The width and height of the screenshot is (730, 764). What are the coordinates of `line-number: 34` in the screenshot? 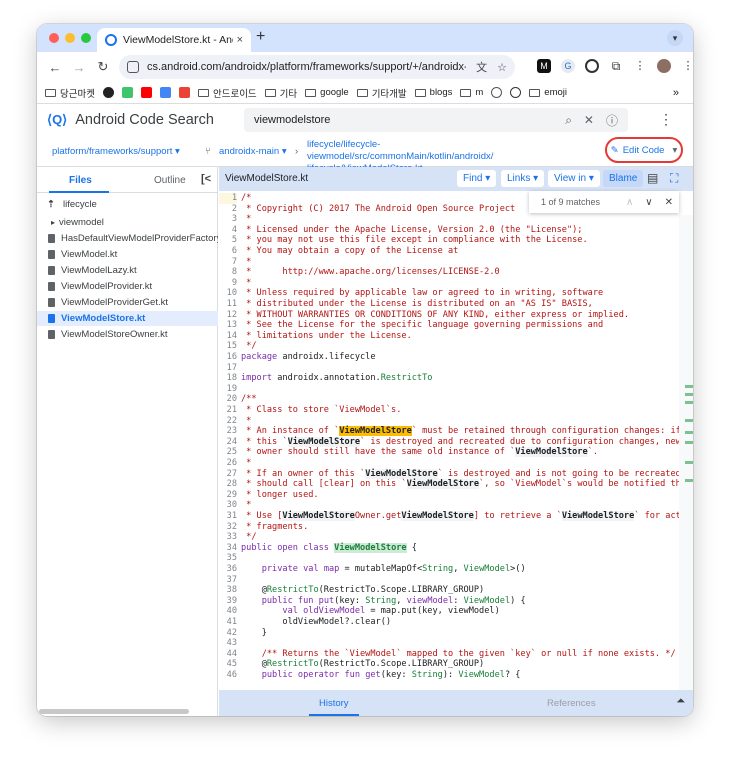 It's located at (228, 548).